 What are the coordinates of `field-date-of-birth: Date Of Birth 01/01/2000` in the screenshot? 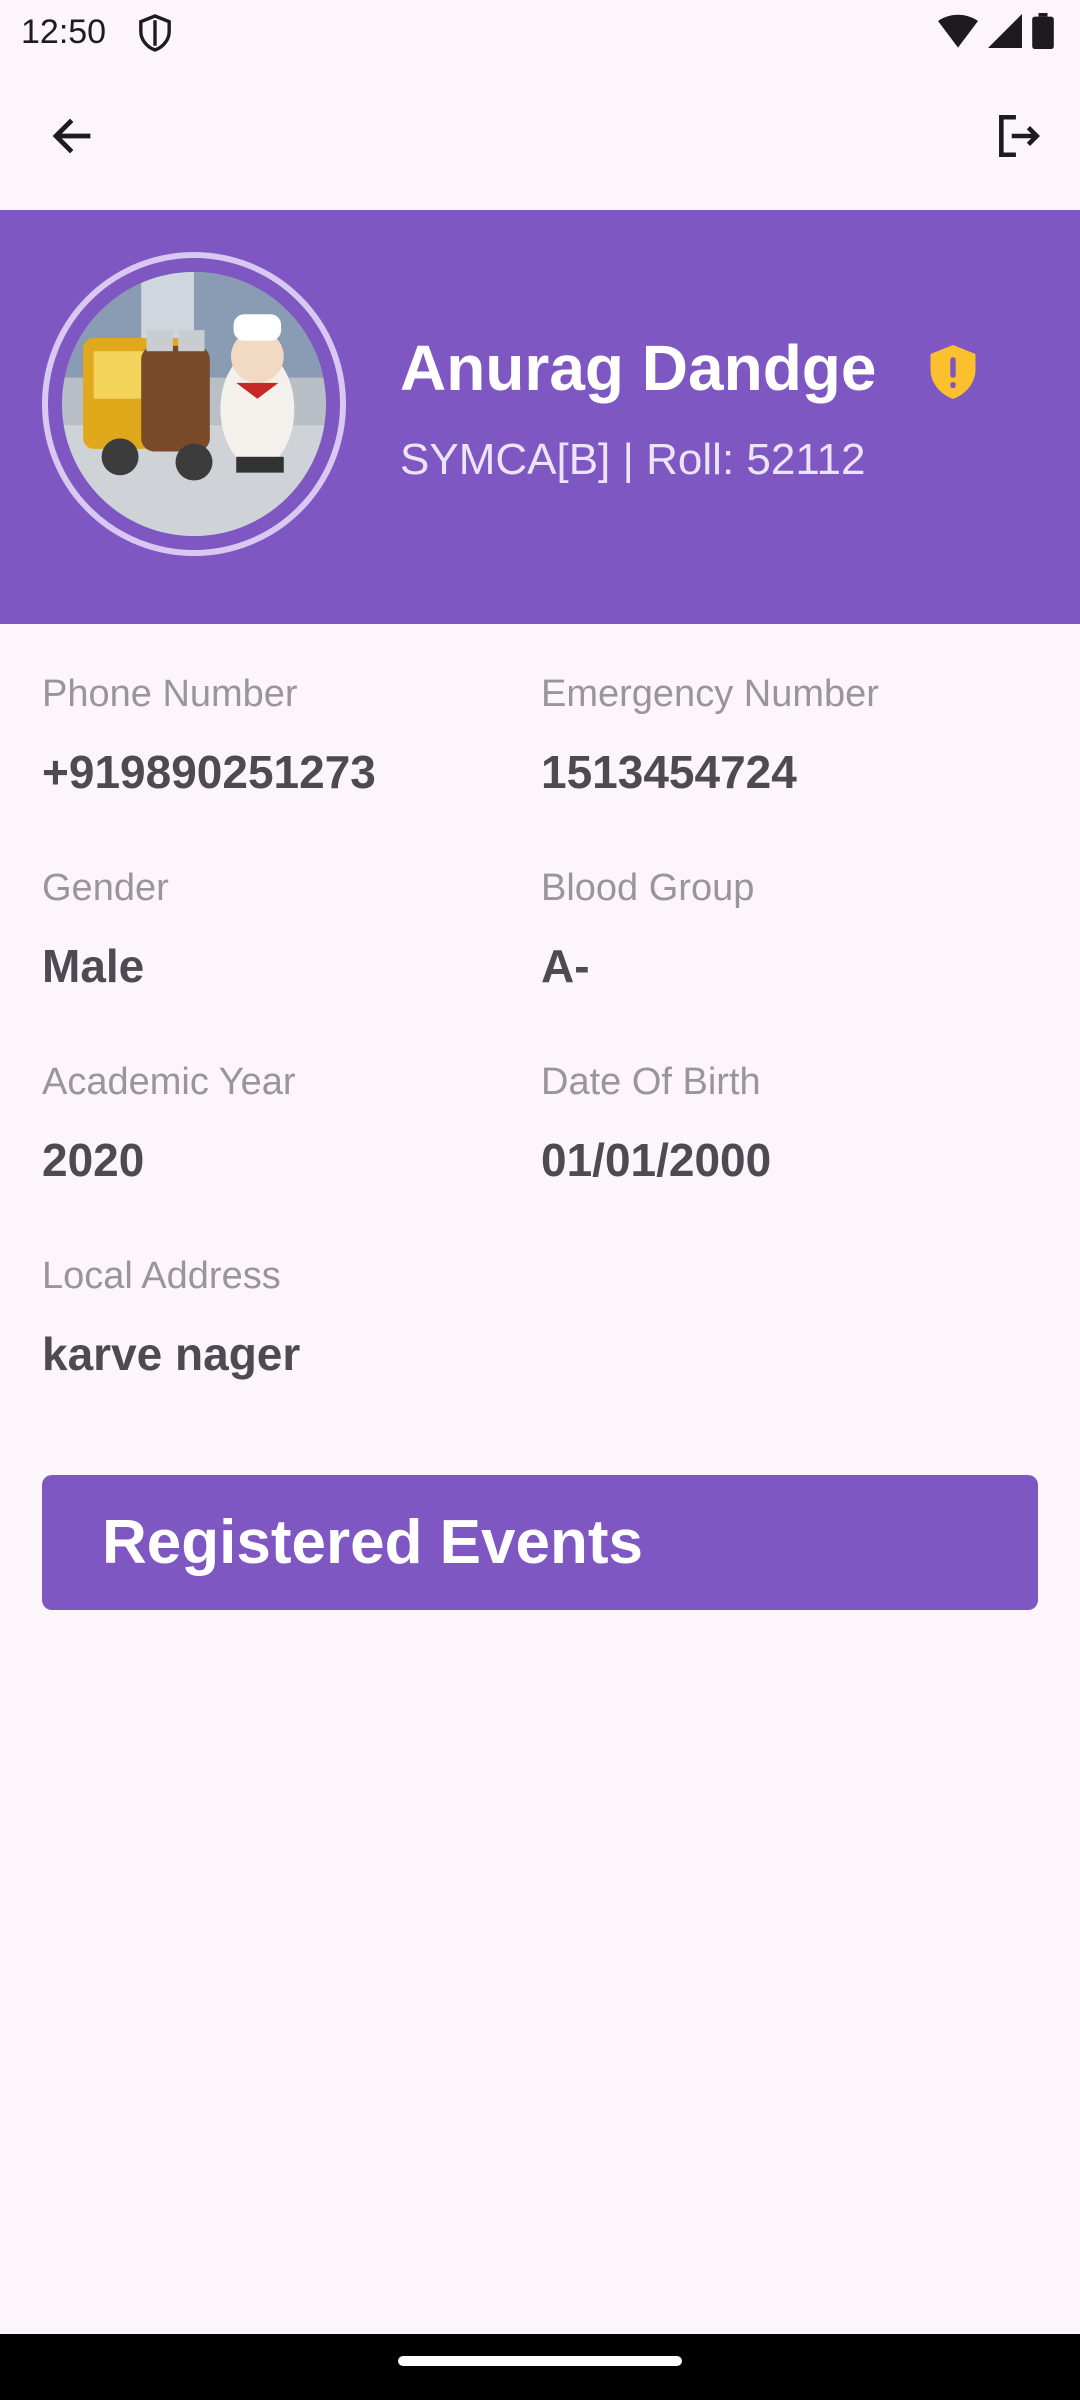 It's located at (791, 1123).